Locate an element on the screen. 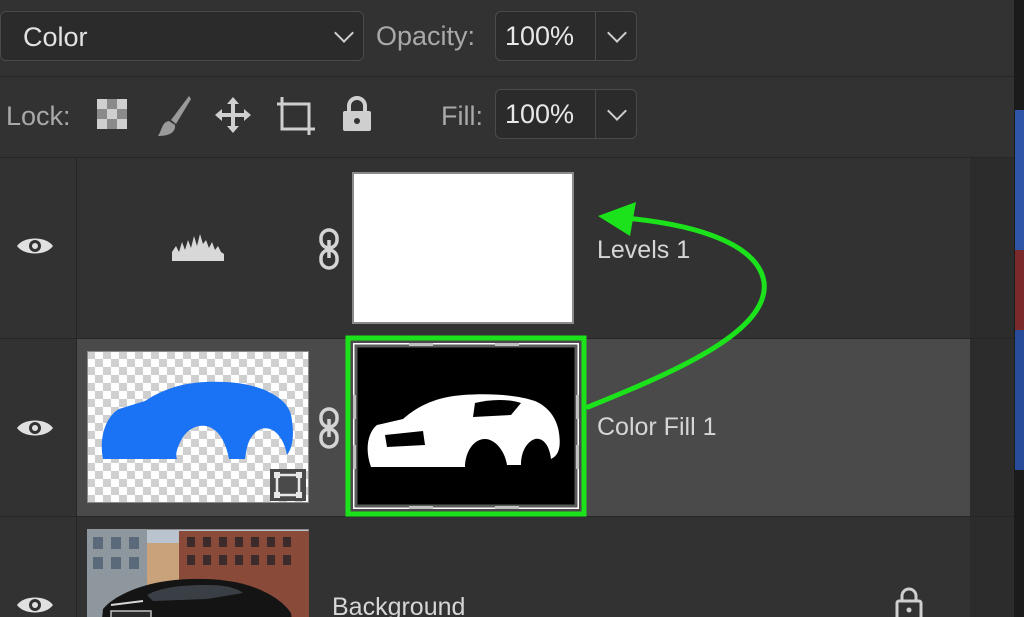 The height and width of the screenshot is (617, 1024). blend-opacity-bar: Color Opacity: 100% is located at coordinates (507, 38).